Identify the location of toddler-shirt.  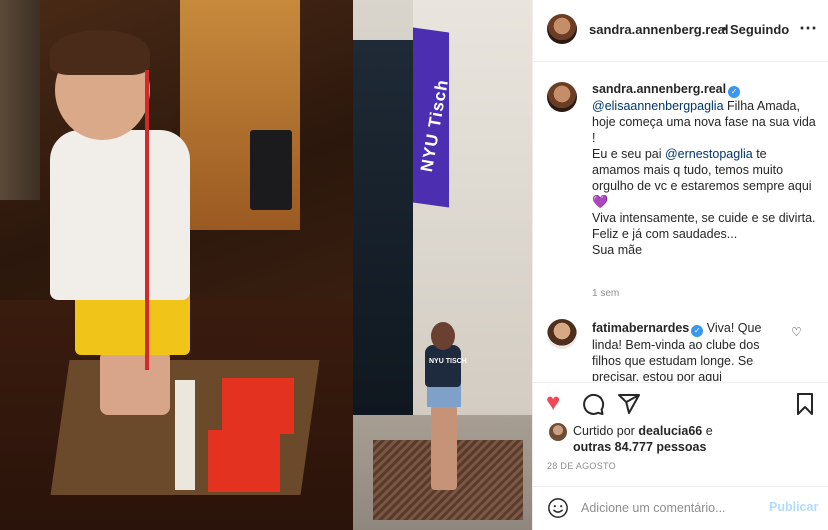
(120, 215).